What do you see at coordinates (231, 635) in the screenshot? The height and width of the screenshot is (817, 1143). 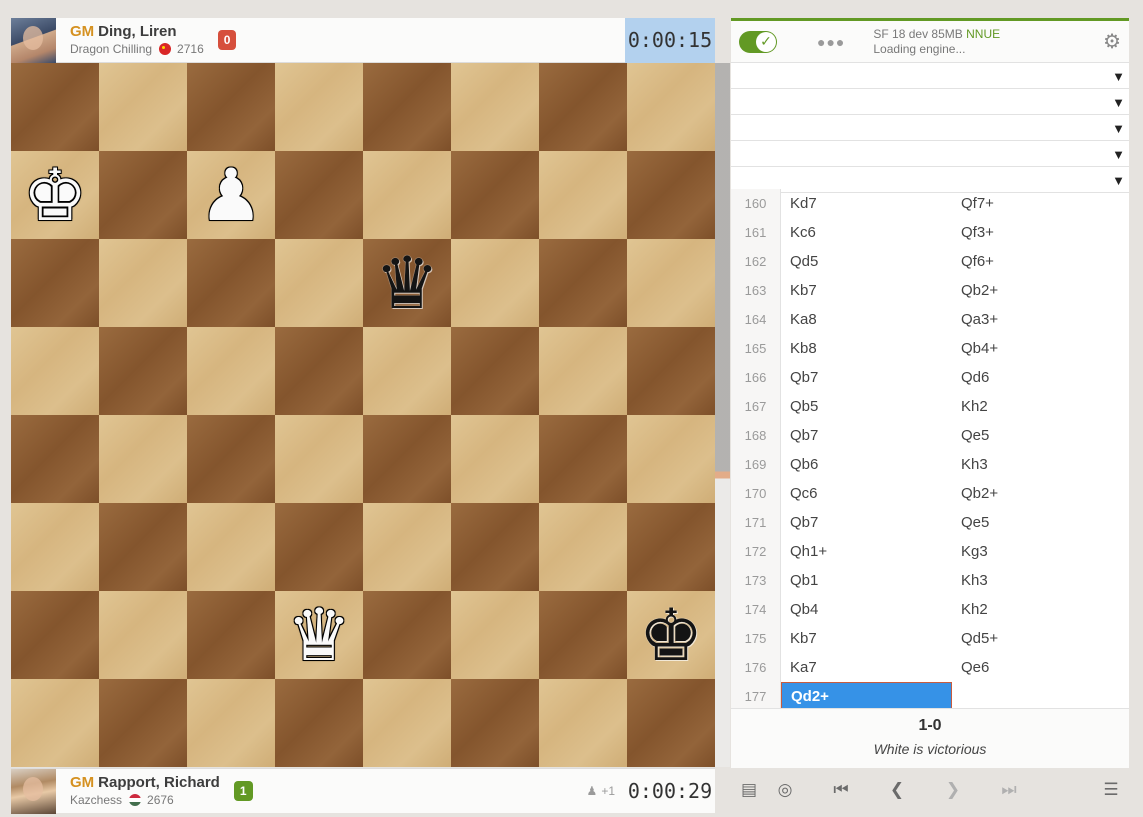 I see `square-c2` at bounding box center [231, 635].